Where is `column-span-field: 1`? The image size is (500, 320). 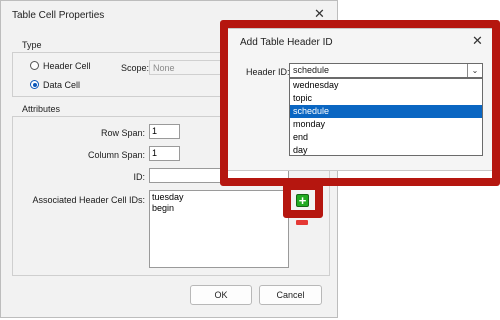
column-span-field: 1 is located at coordinates (164, 153).